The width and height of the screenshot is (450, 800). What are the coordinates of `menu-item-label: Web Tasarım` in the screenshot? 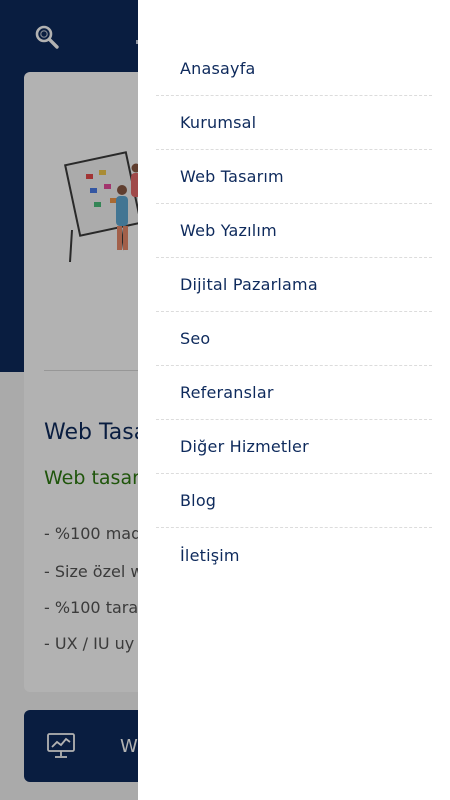 It's located at (232, 176).